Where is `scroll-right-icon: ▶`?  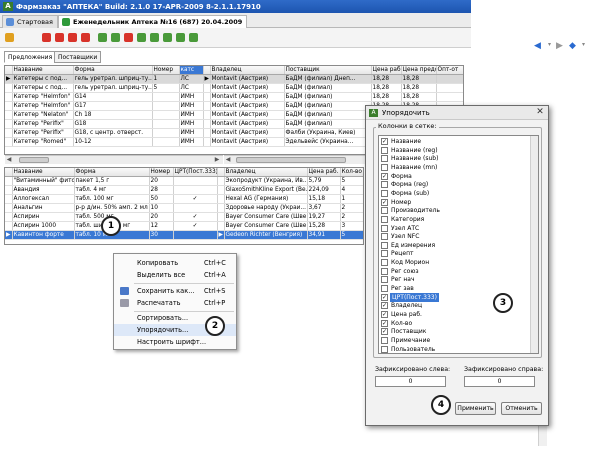 scroll-right-icon: ▶ is located at coordinates (217, 160).